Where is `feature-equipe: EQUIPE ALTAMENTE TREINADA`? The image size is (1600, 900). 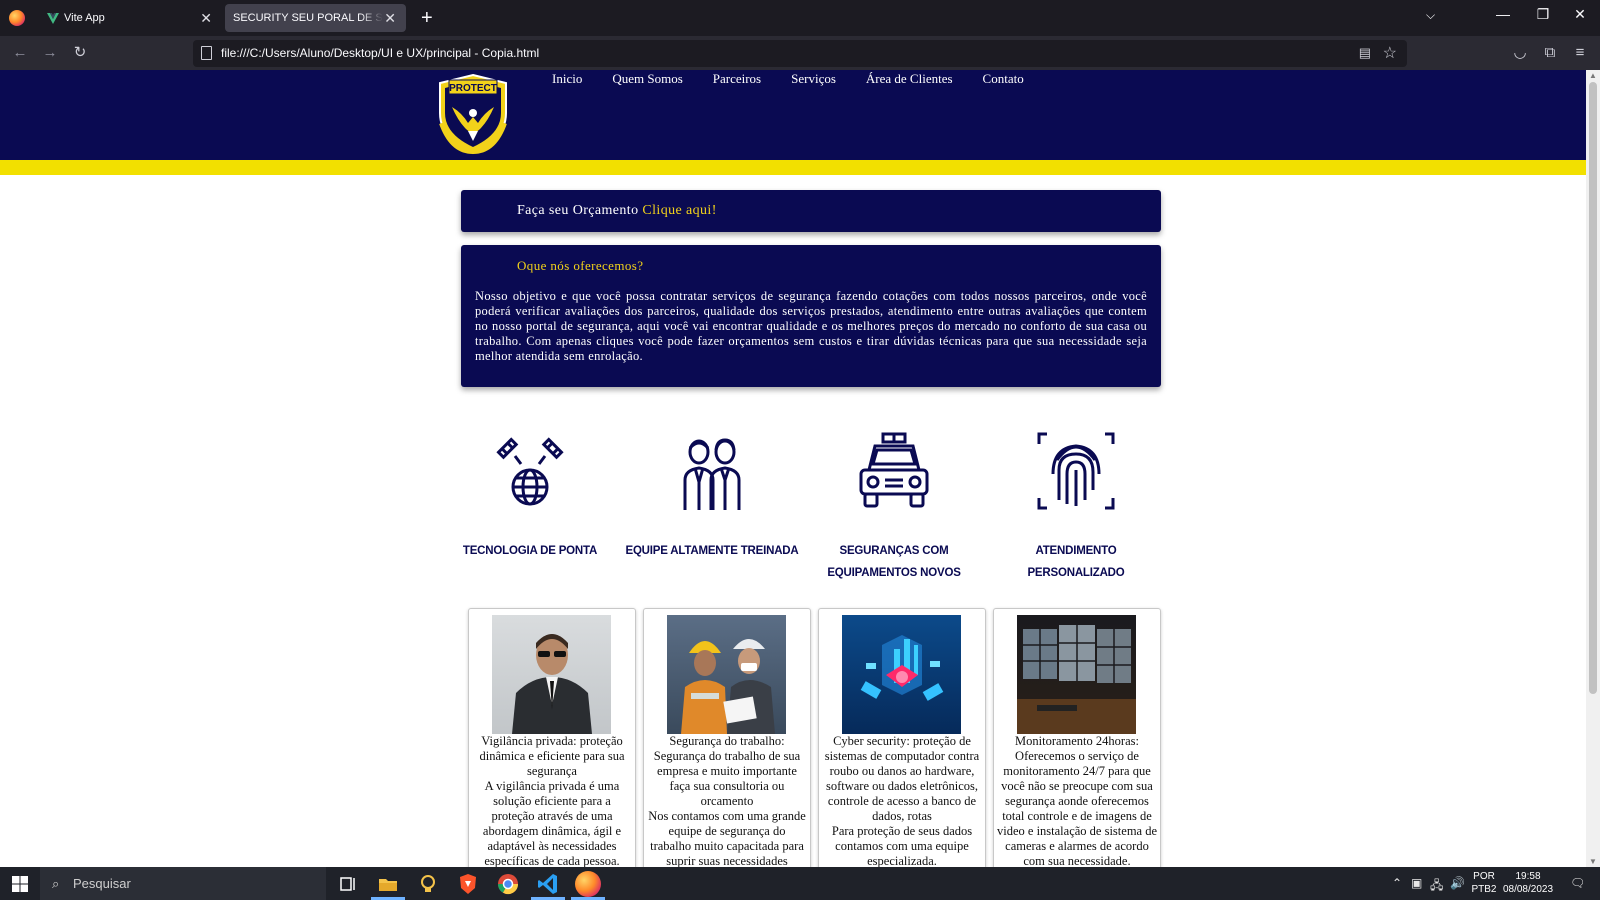
feature-equipe: EQUIPE ALTAMENTE TREINADA is located at coordinates (712, 496).